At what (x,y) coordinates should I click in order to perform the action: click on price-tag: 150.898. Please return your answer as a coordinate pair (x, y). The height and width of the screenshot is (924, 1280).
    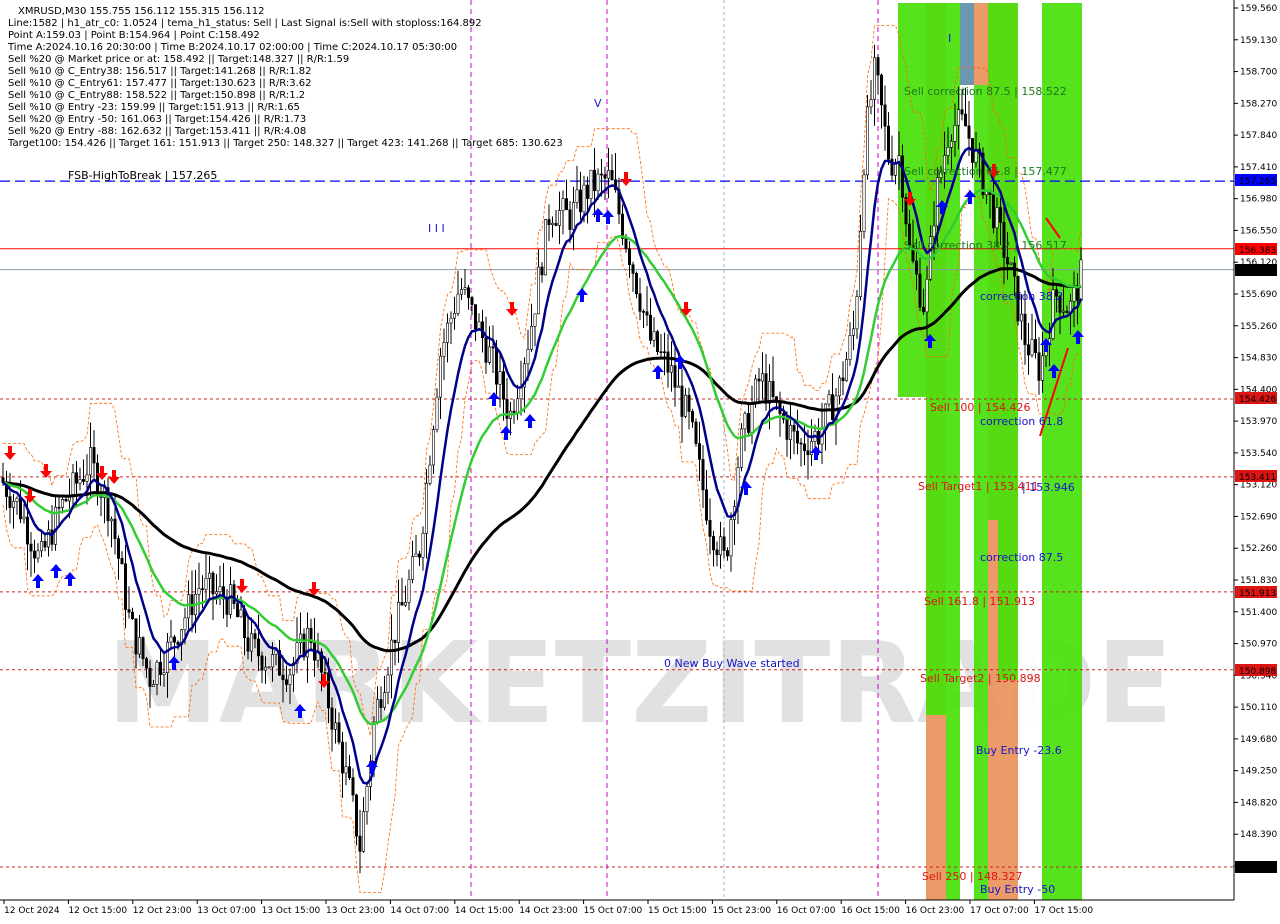
    Looking at the image, I should click on (1257, 672).